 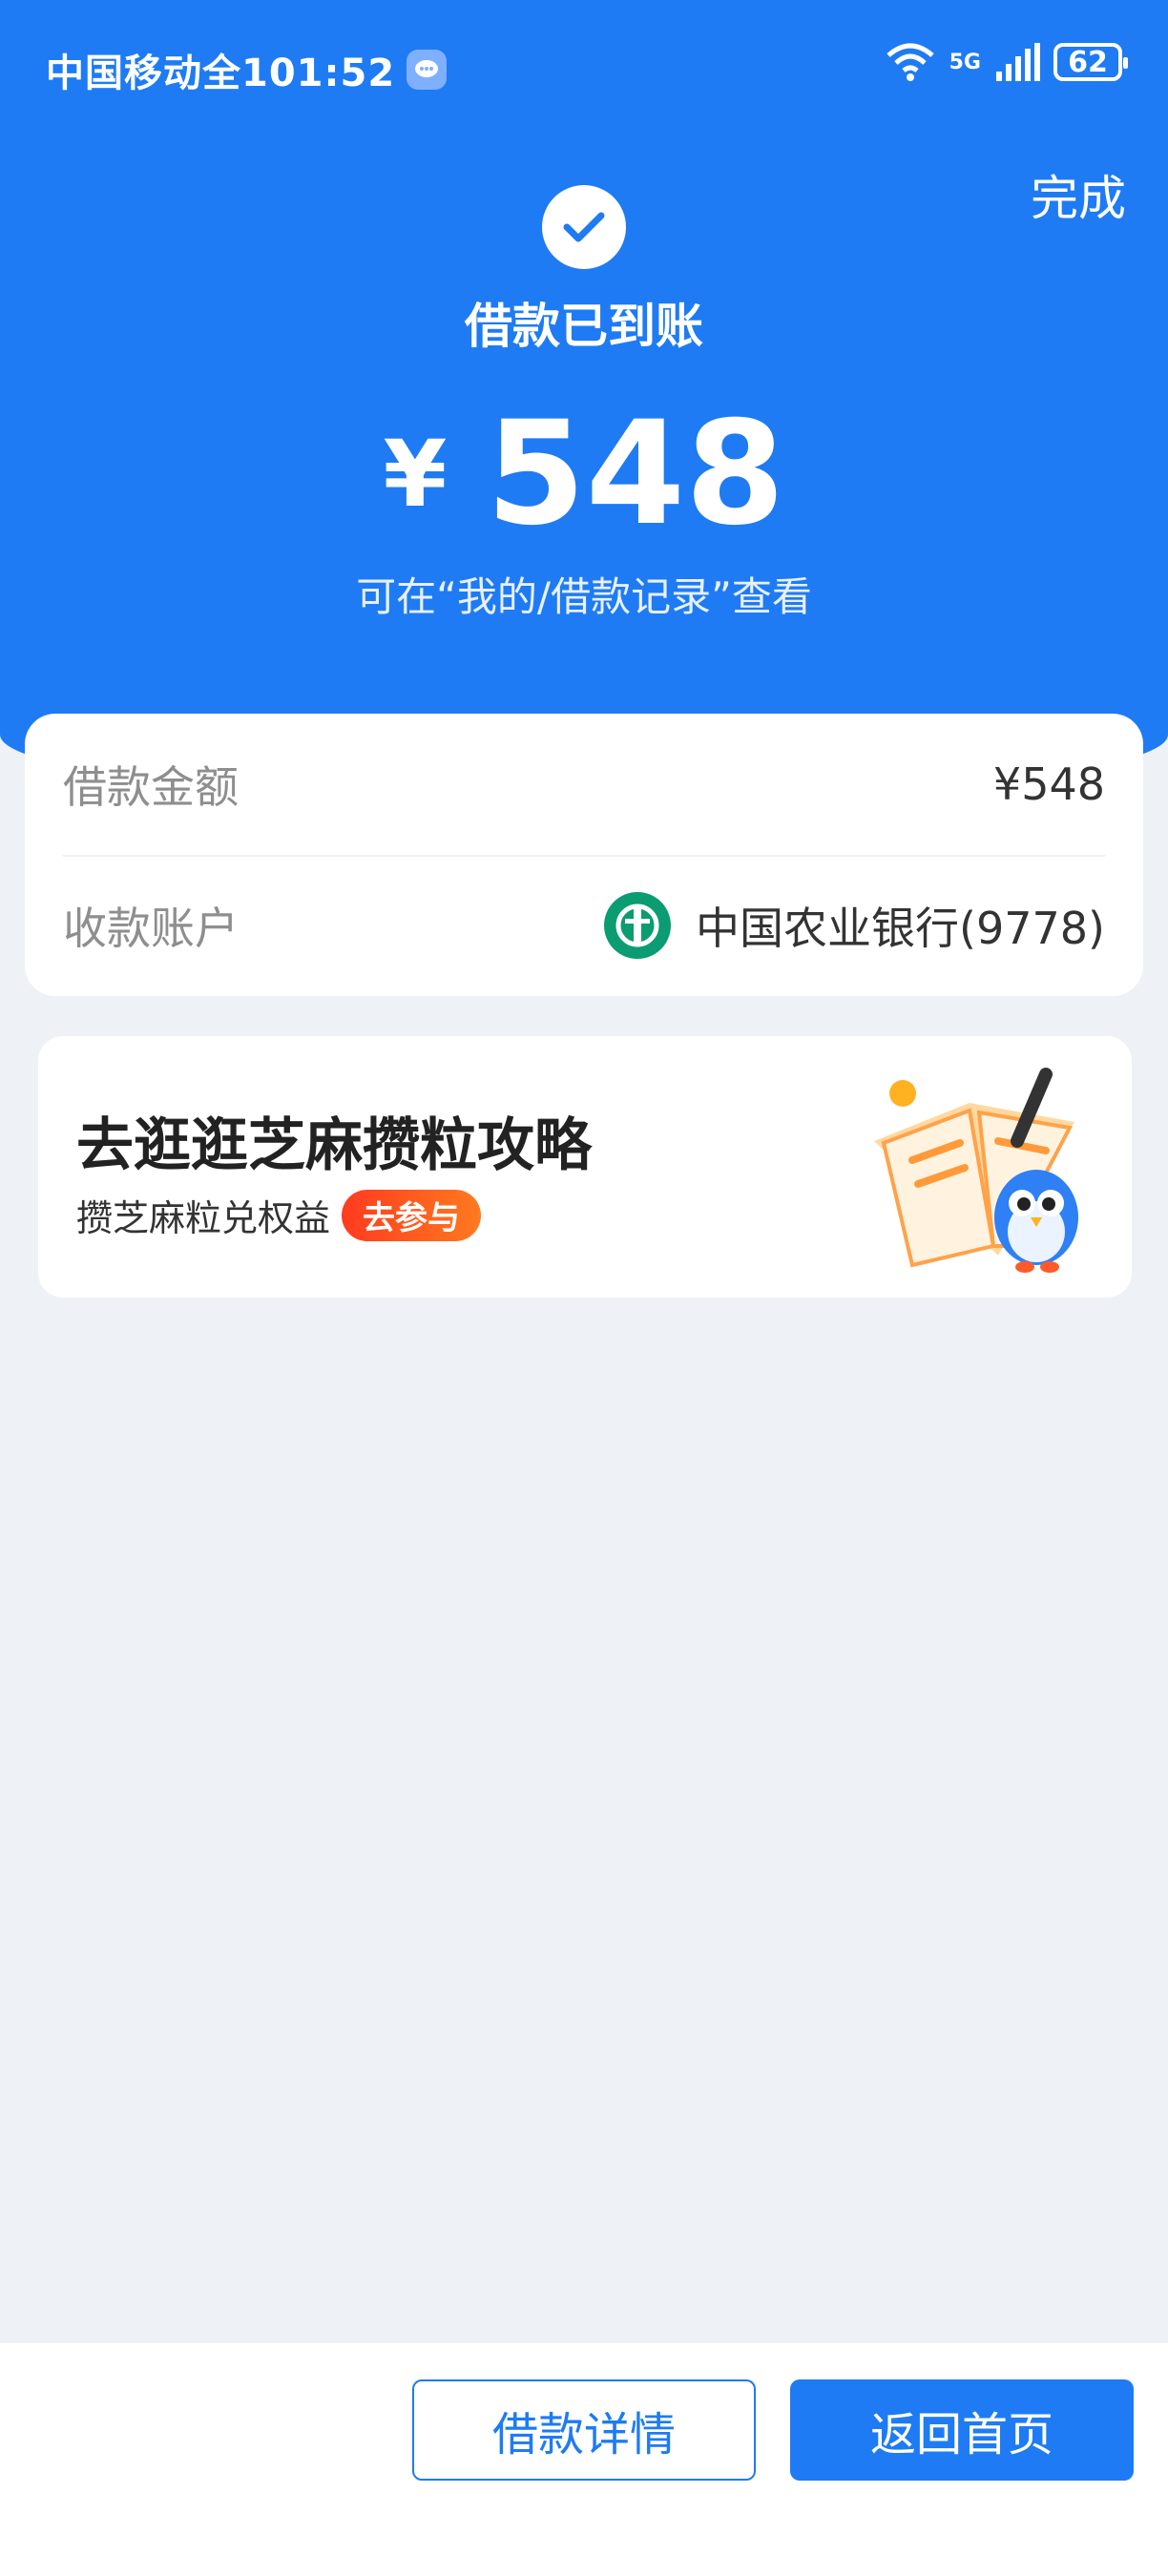 I want to click on promo-banner: 去逛逛芝麻攒粒攻略 攒芝麻粒兑权益 去参与, so click(x=585, y=1167).